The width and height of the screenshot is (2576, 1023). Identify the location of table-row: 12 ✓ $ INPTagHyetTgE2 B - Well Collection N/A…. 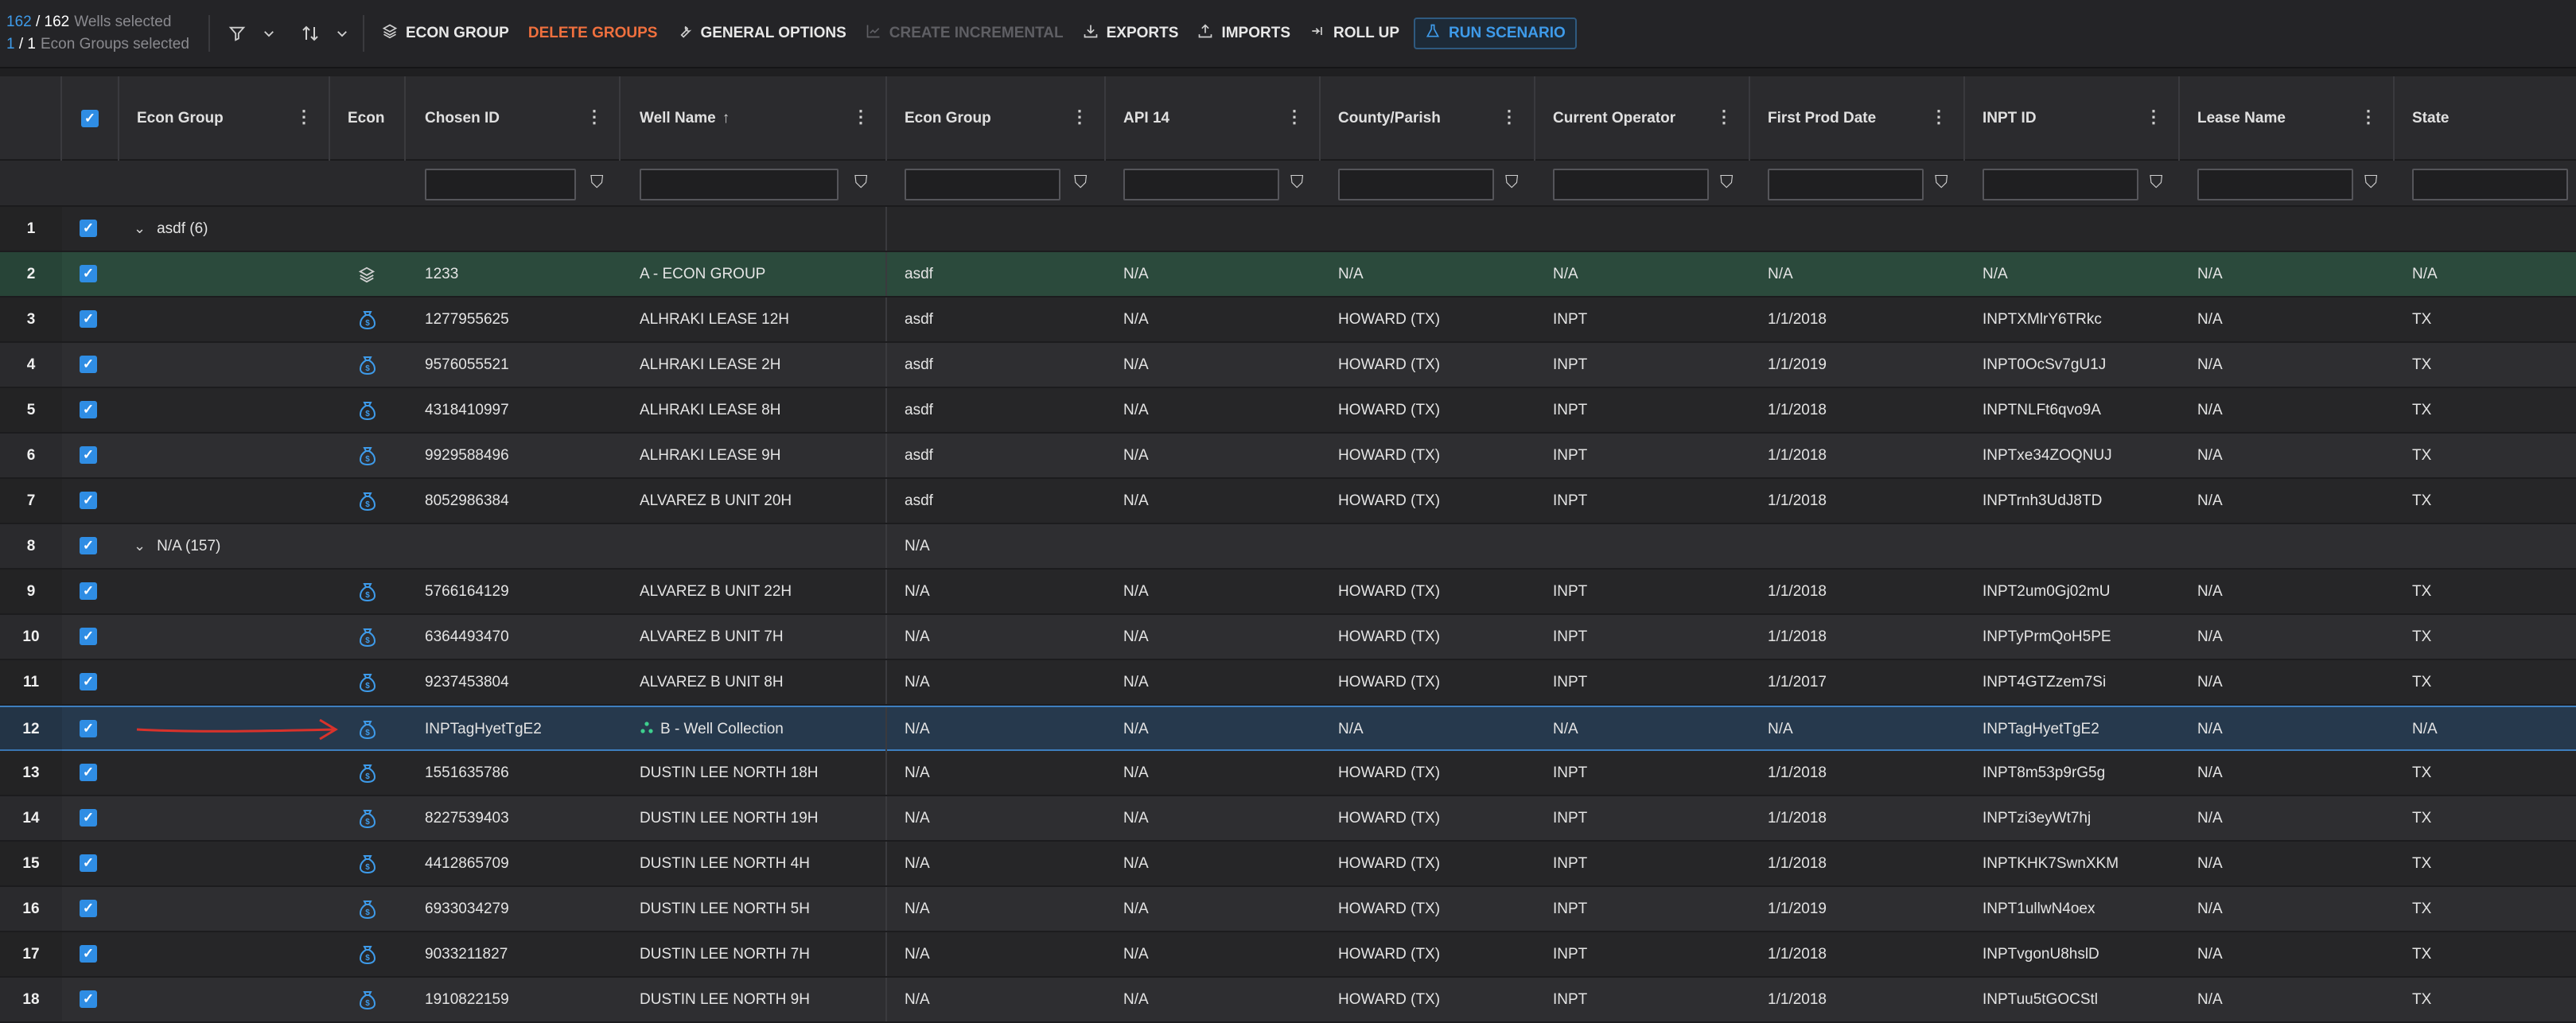
(1288, 728).